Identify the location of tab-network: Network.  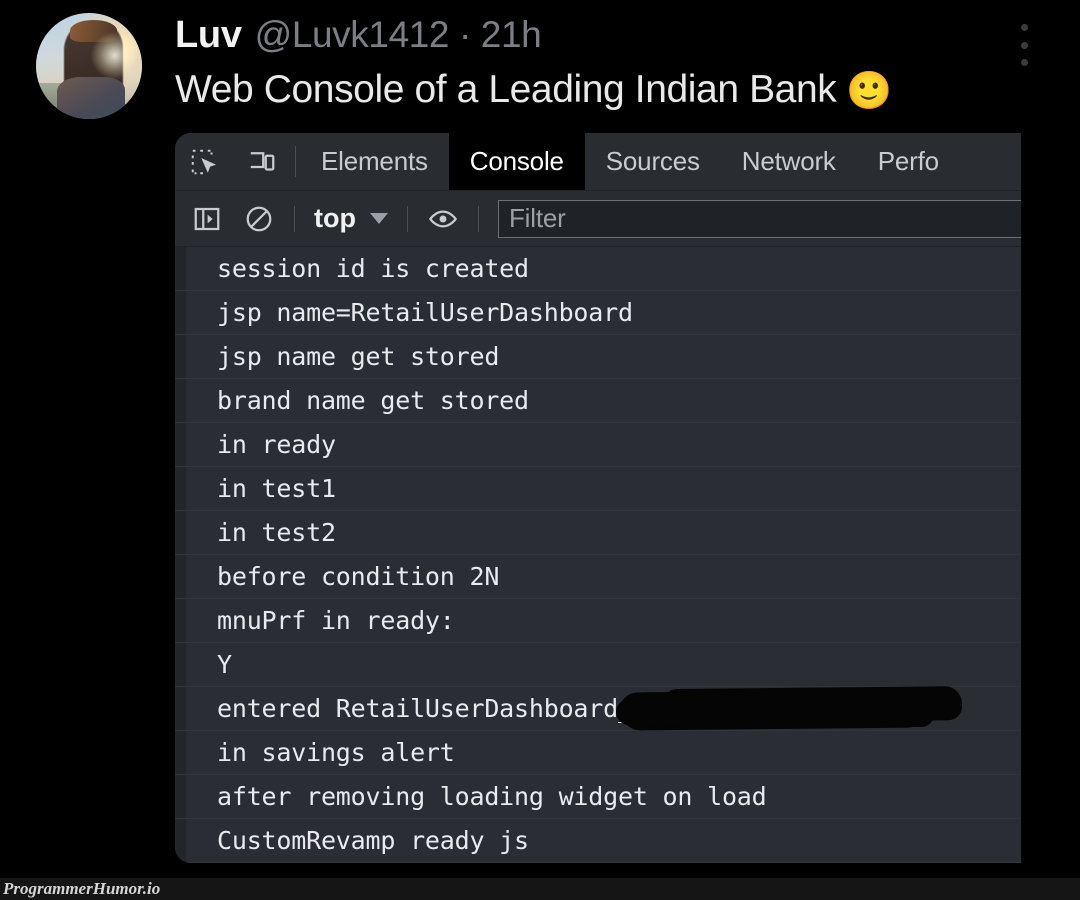
(789, 161).